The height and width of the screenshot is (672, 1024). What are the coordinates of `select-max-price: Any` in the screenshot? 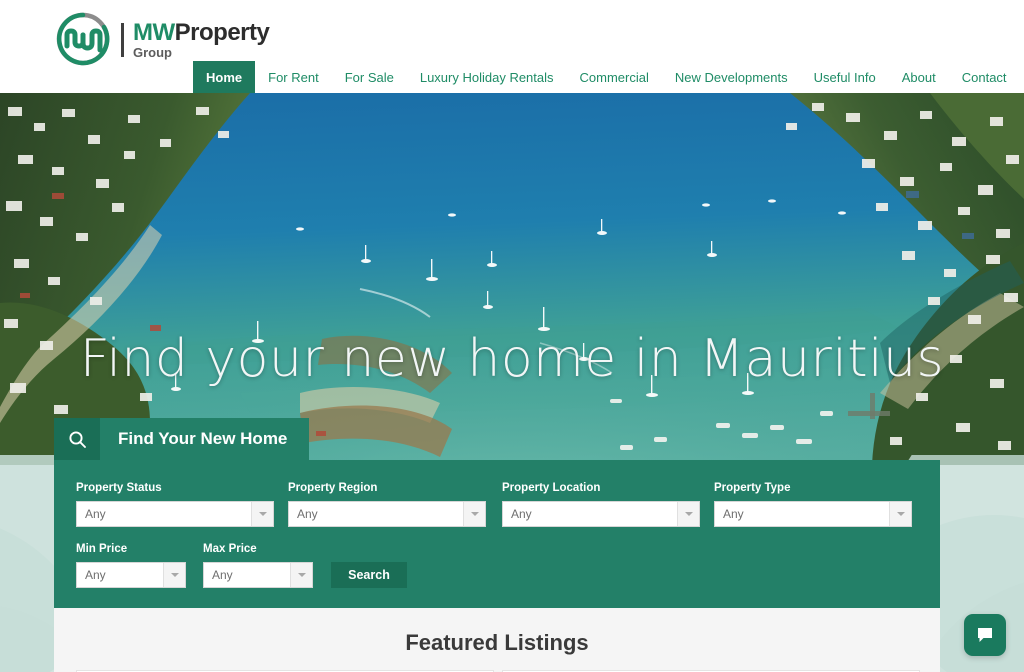 It's located at (258, 575).